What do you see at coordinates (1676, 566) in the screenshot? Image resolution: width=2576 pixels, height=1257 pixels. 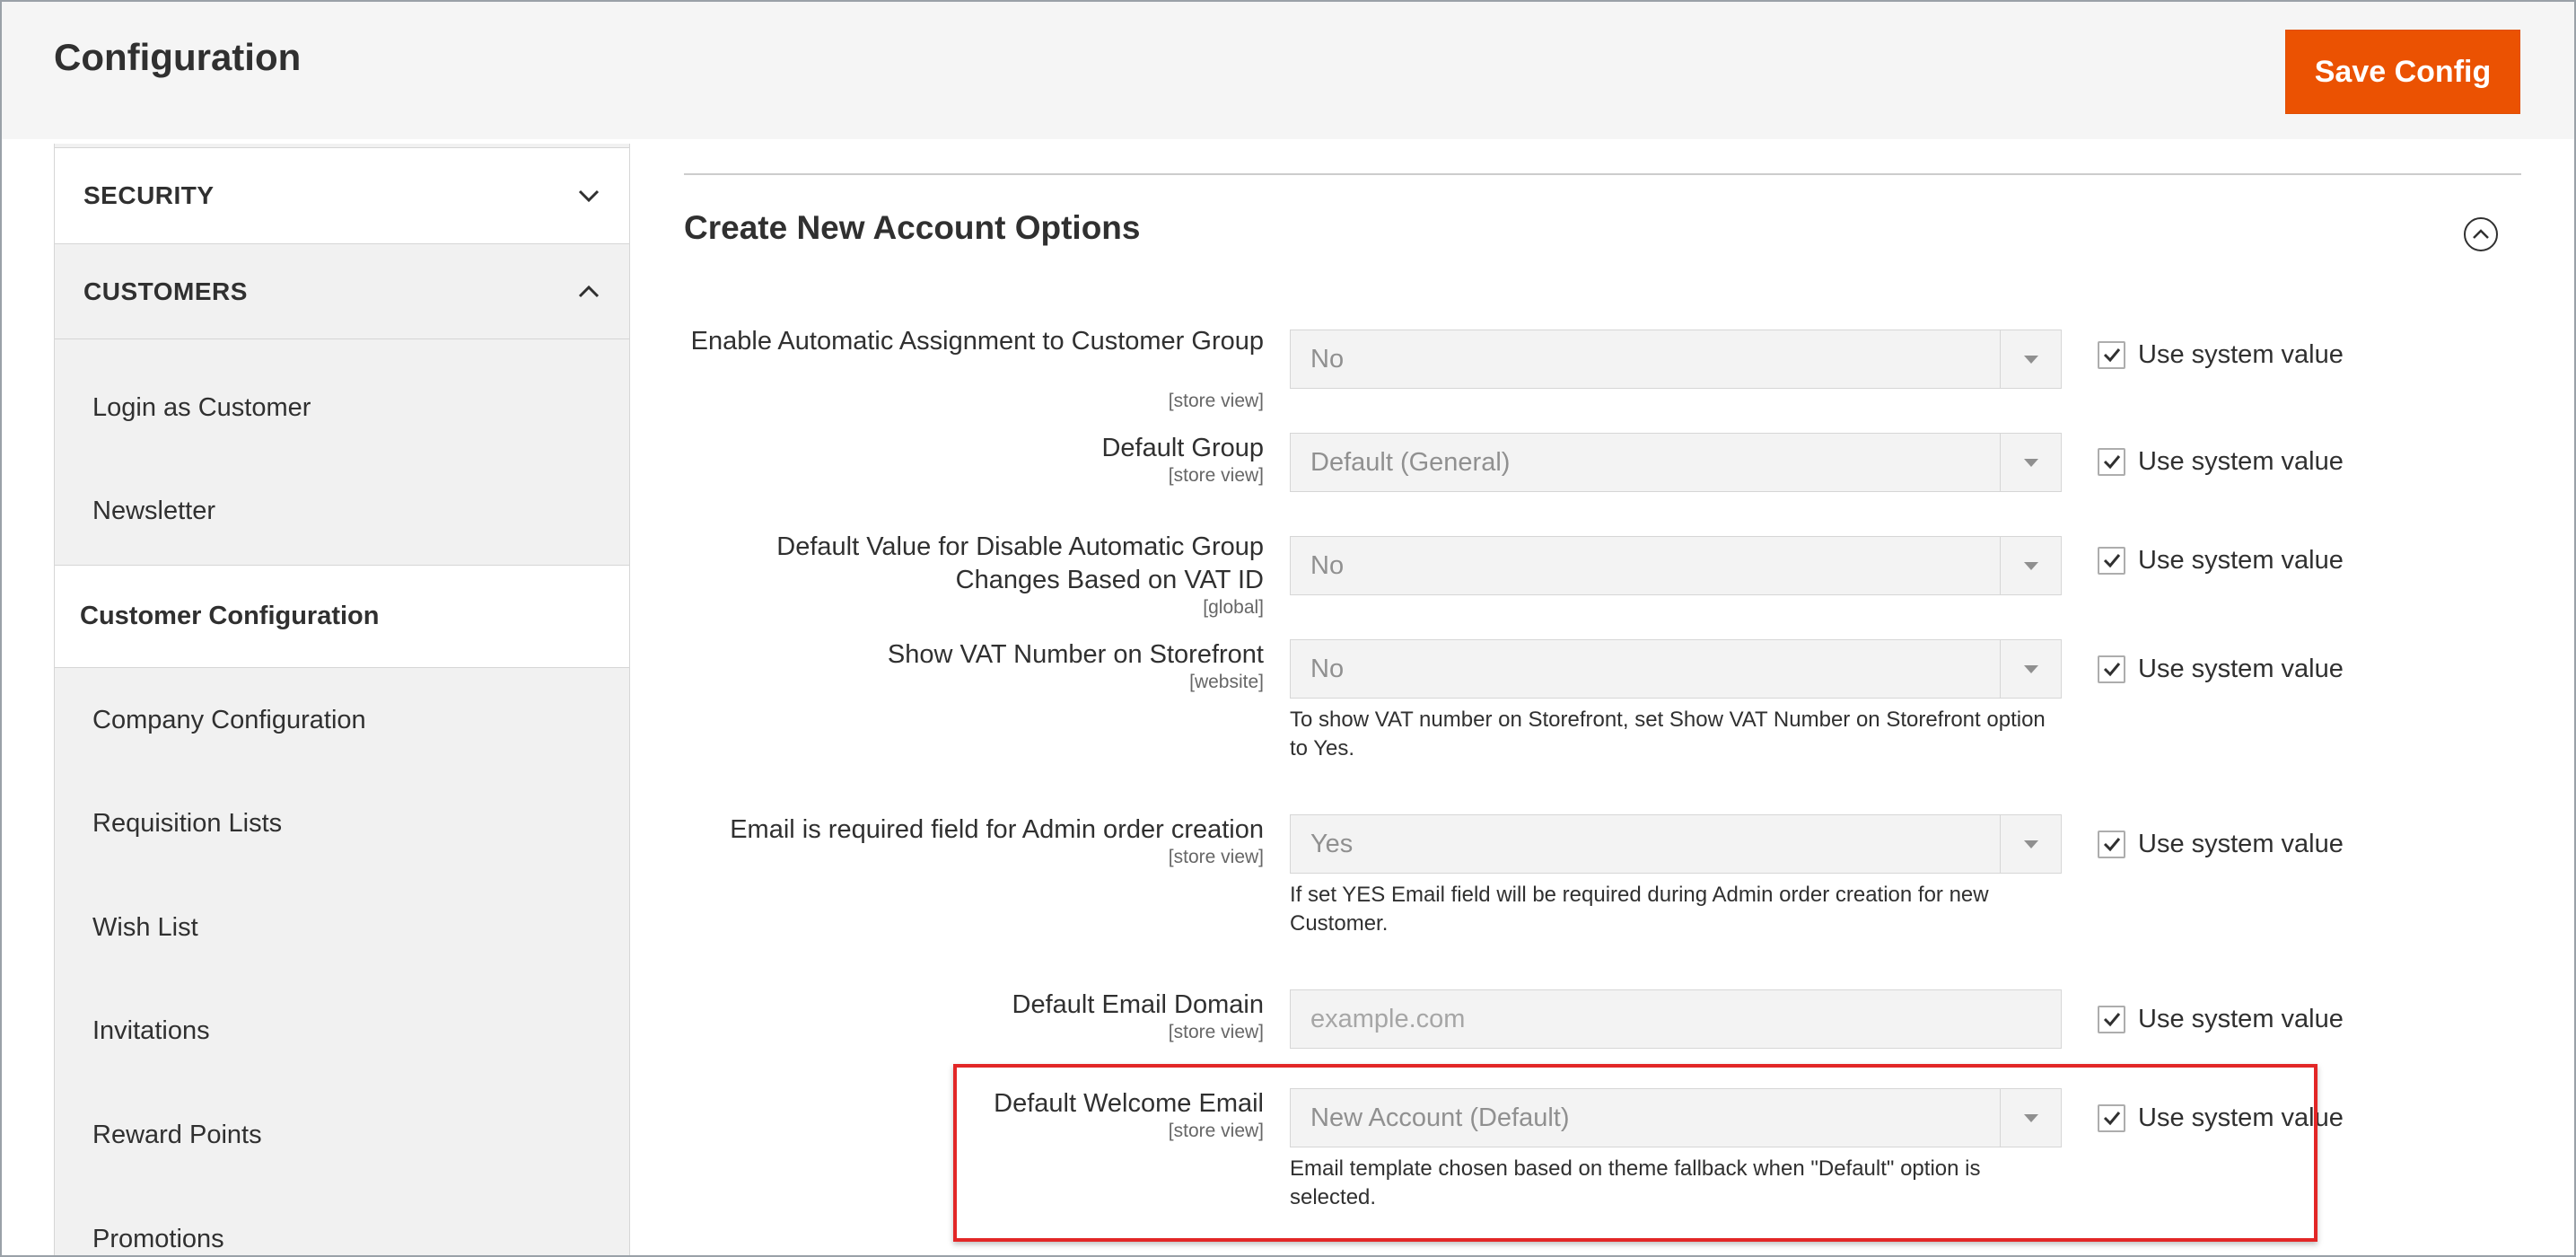 I see `disable-auto-group-vat-select: No` at bounding box center [1676, 566].